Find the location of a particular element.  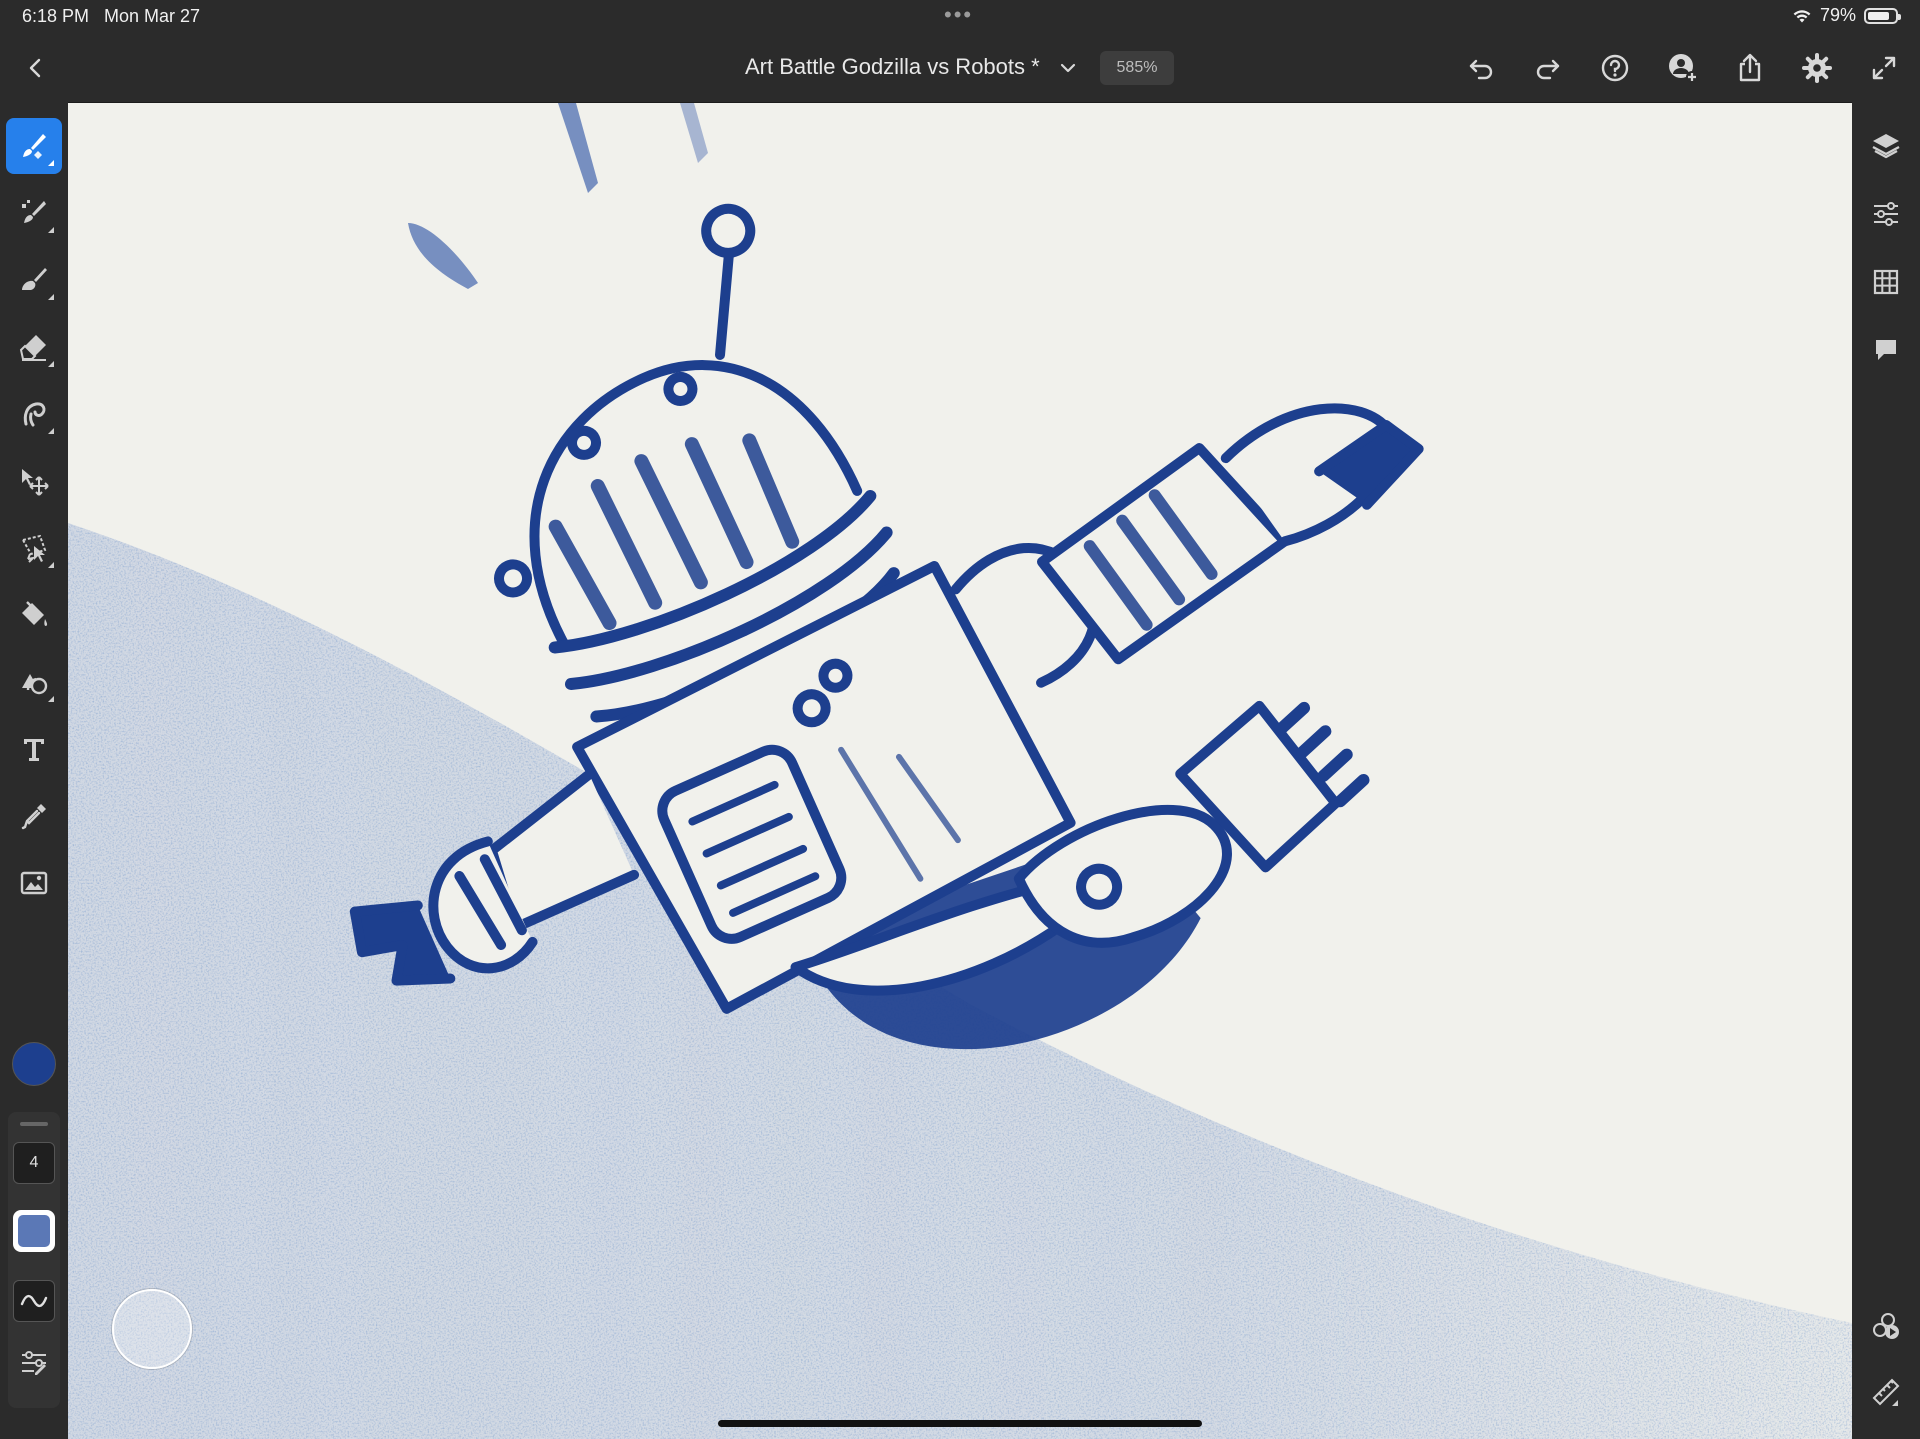

chevron-down-icon is located at coordinates (1068, 68).